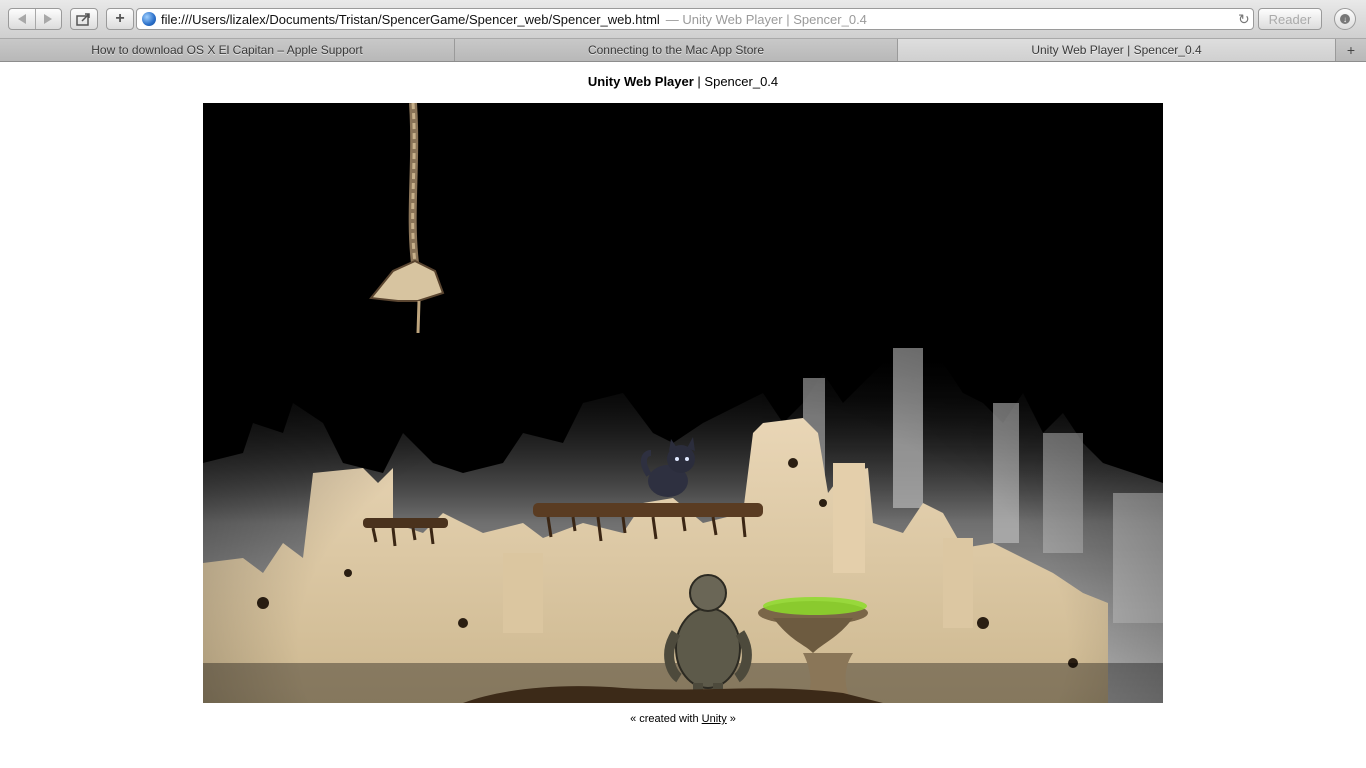 Image resolution: width=1366 pixels, height=768 pixels. I want to click on download-icon: ↓, so click(1345, 19).